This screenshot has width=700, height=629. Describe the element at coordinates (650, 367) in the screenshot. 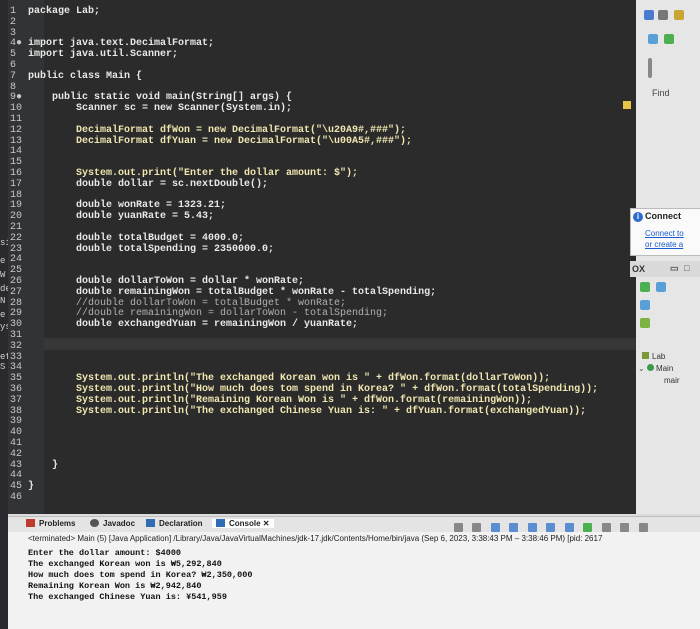

I see `class-icon` at that location.